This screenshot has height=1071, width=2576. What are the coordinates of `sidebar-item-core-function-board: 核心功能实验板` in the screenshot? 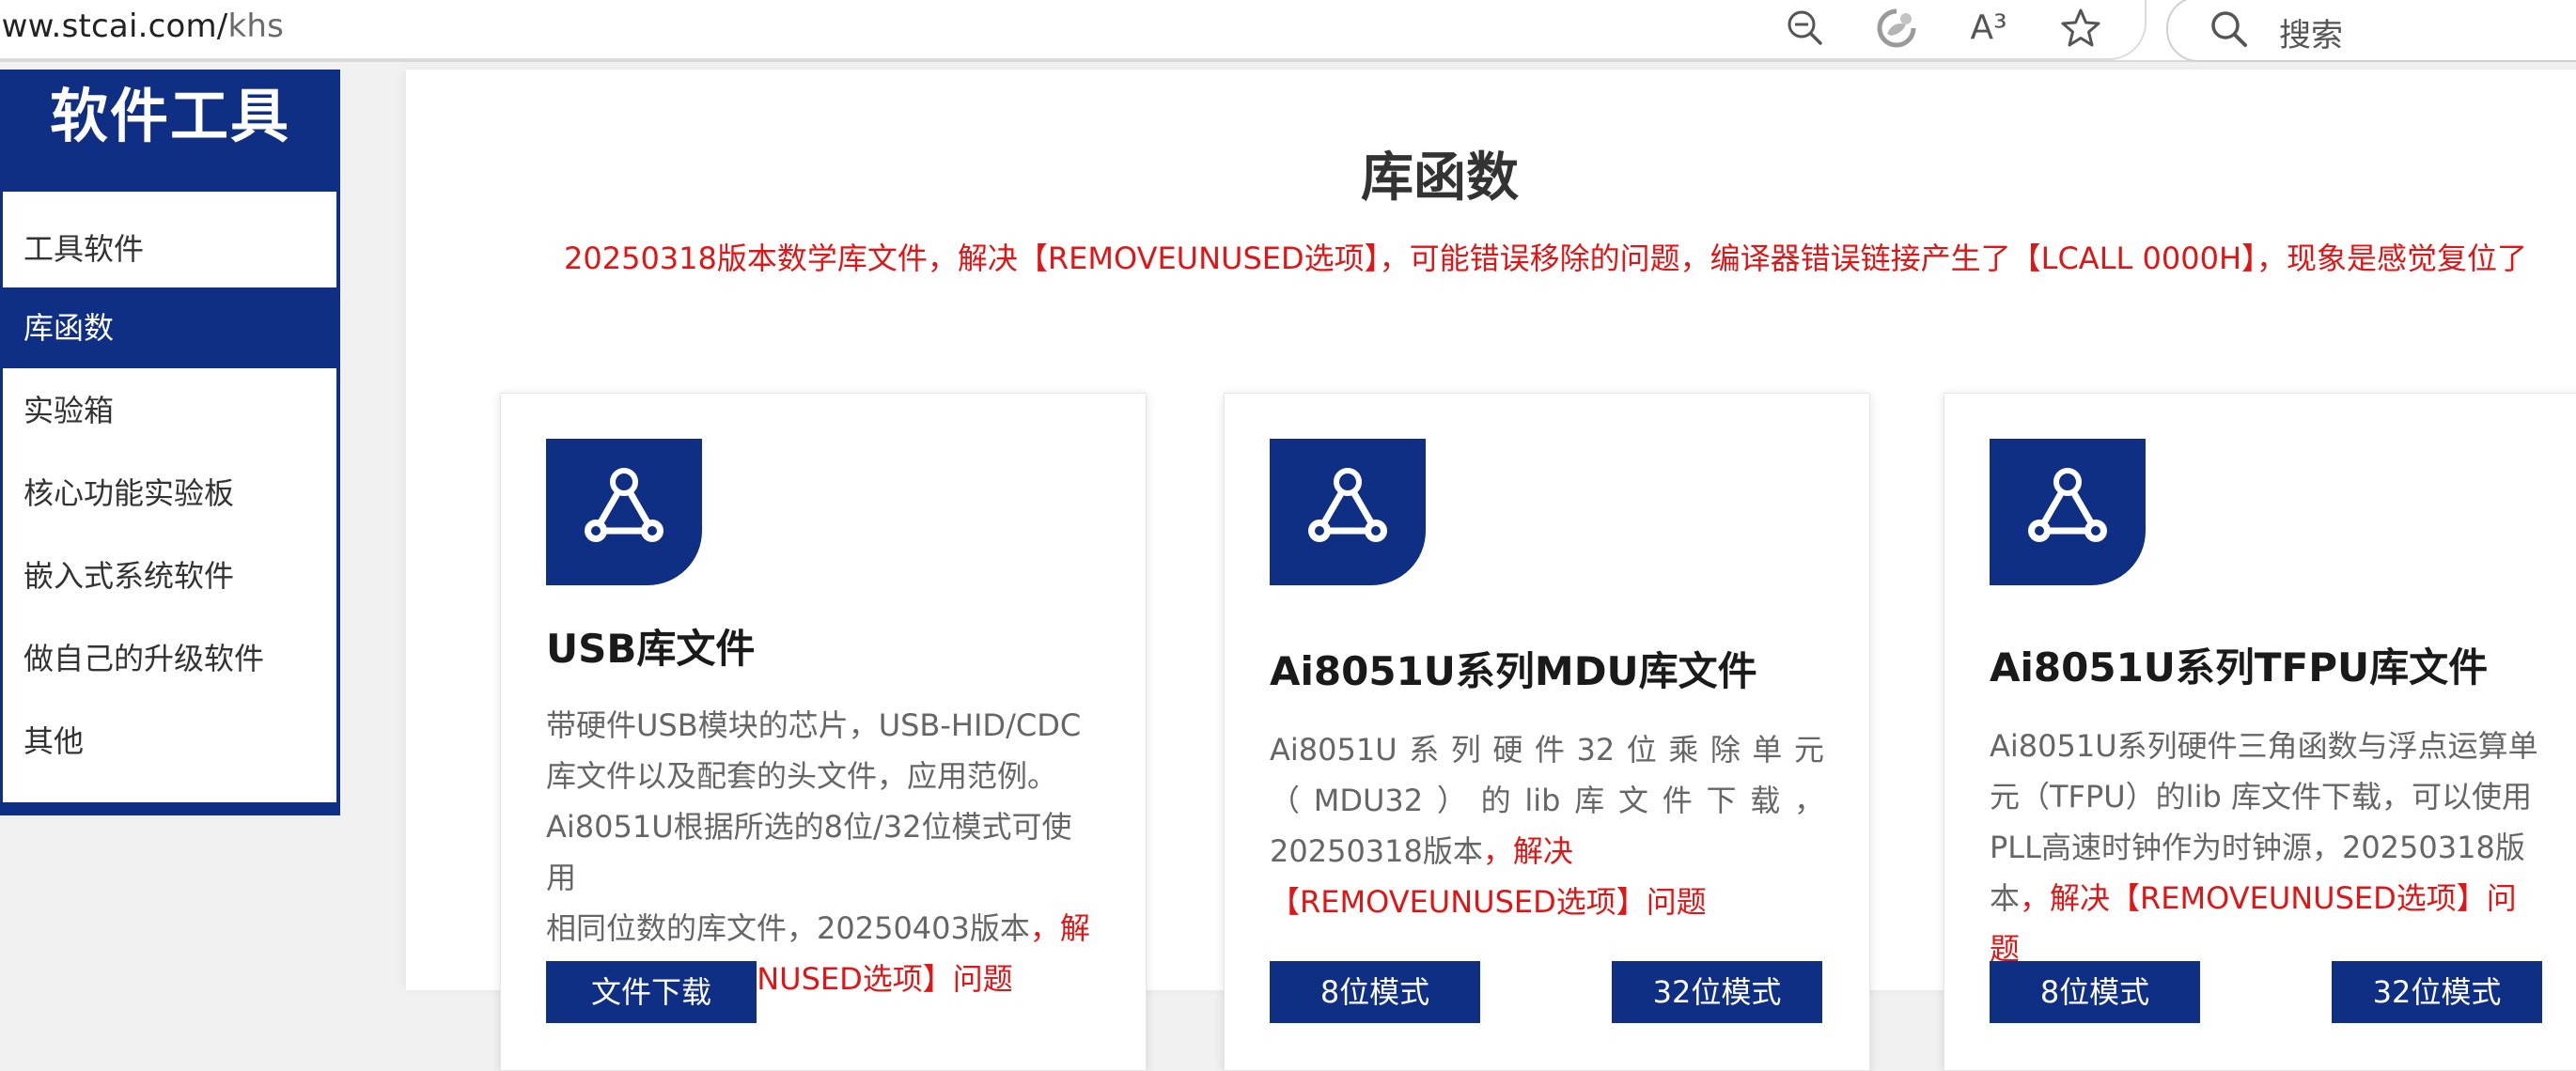 It's located at (169, 493).